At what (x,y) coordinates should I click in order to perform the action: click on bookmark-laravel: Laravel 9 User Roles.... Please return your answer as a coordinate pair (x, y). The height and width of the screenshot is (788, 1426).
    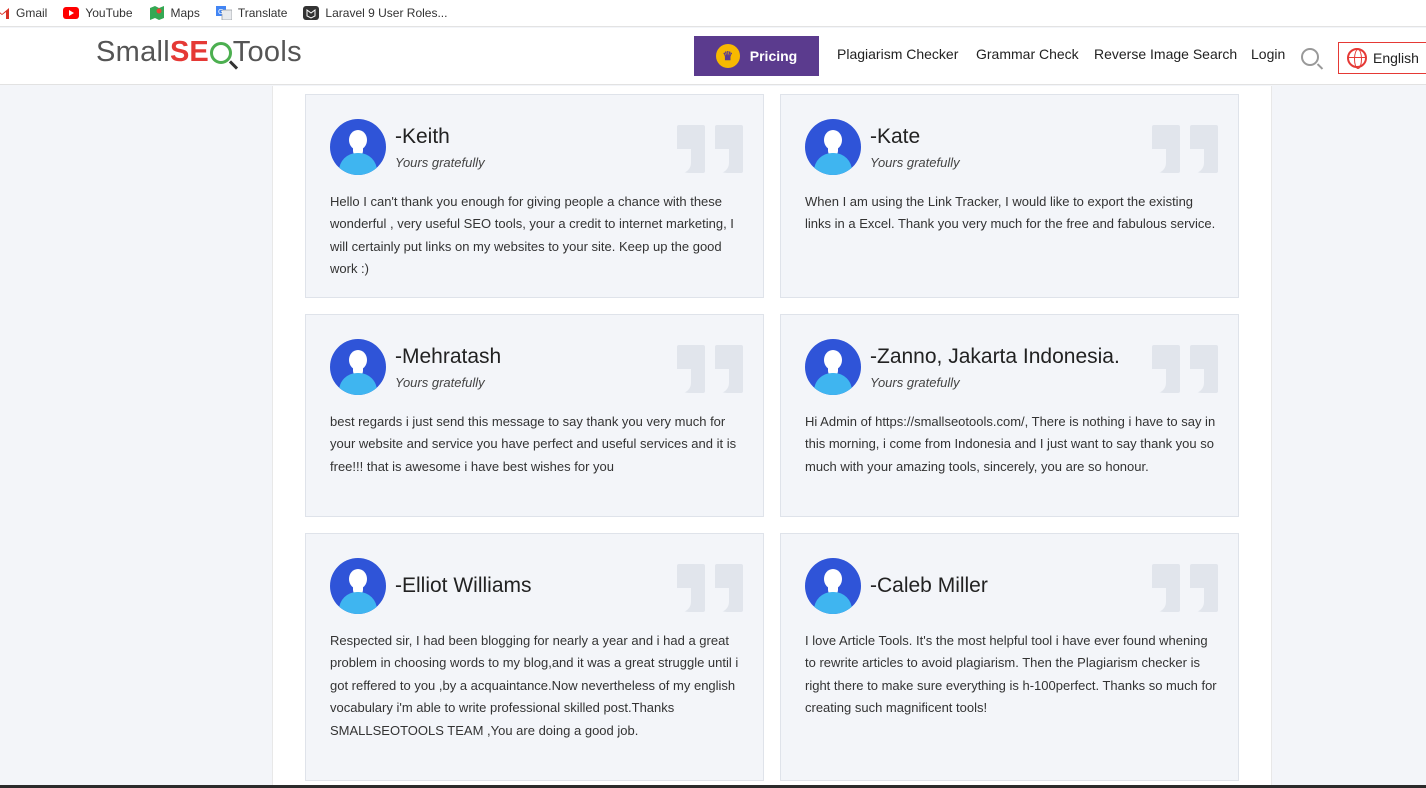
    Looking at the image, I should click on (375, 13).